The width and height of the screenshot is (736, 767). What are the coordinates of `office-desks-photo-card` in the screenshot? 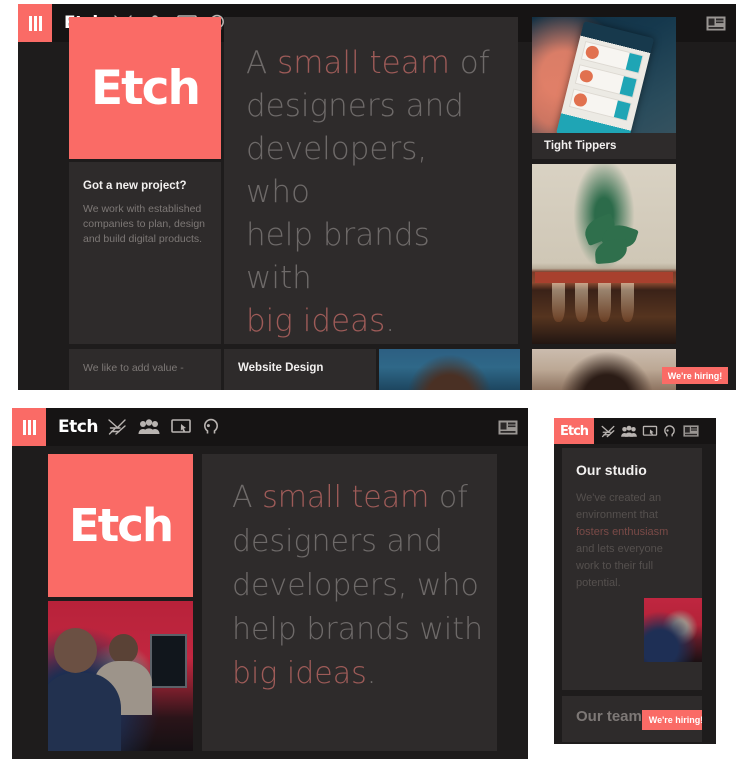 It's located at (120, 676).